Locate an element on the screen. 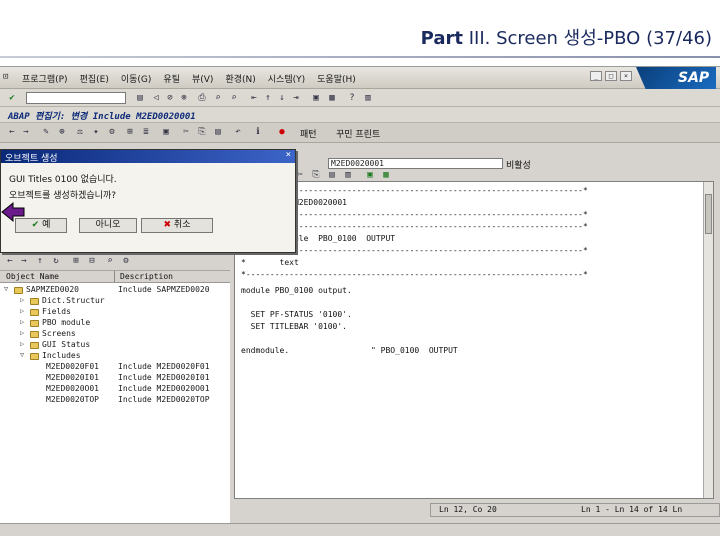 The width and height of the screenshot is (720, 540). dialog-close-icon: × is located at coordinates (288, 155).